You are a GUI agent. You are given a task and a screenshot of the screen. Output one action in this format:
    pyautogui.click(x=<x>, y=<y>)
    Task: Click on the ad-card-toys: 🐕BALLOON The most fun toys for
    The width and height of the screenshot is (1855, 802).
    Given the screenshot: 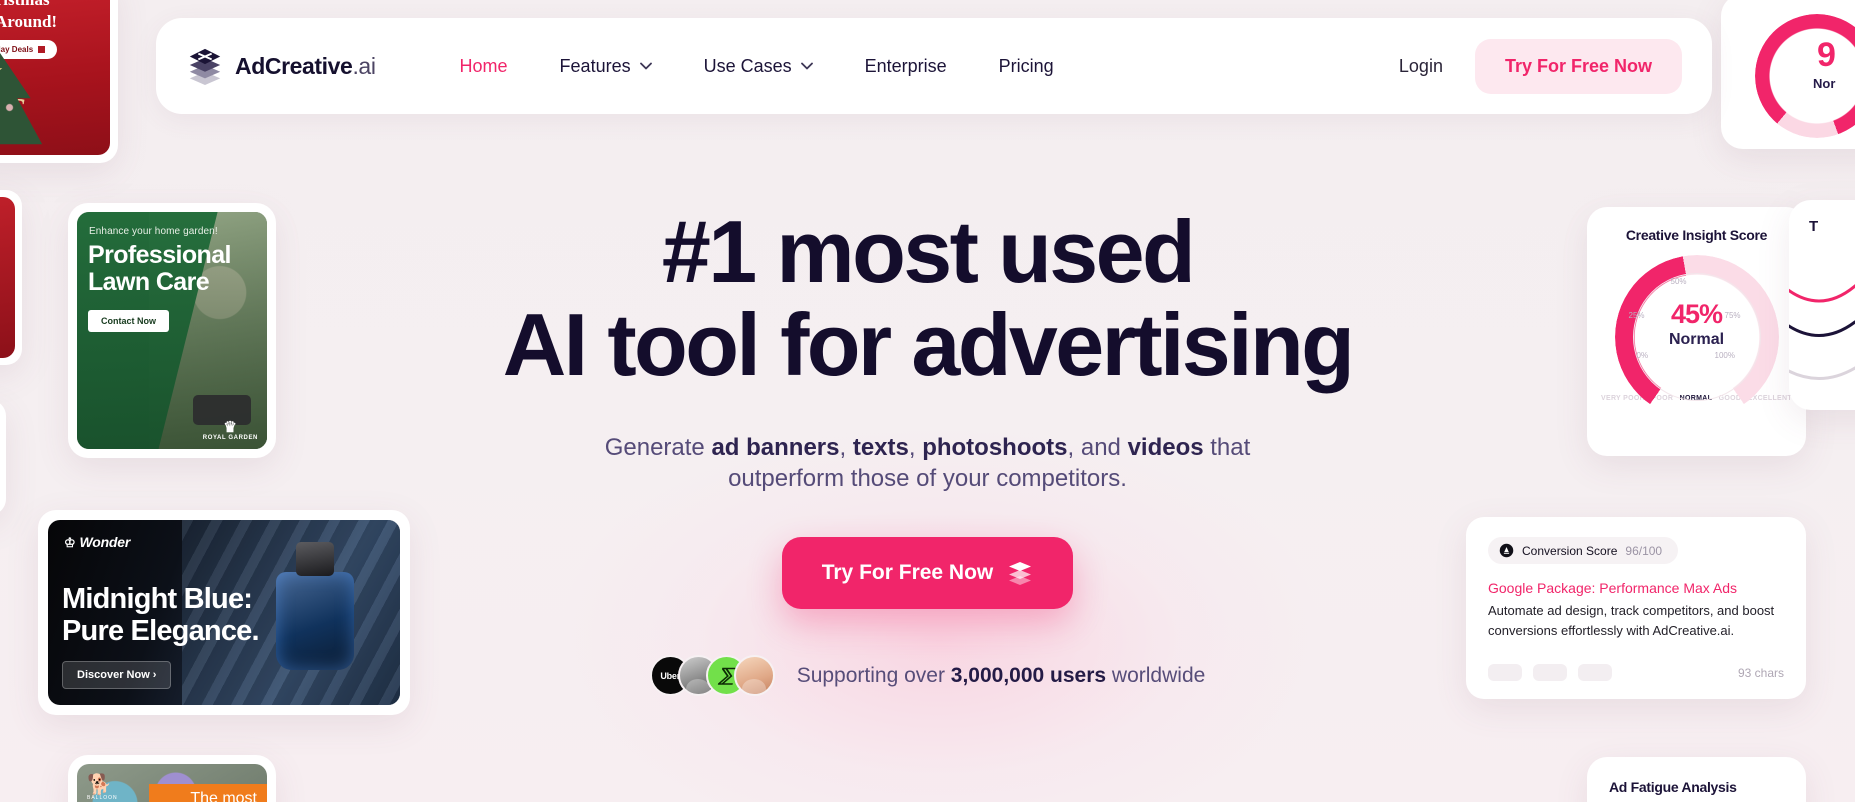 What is the action you would take?
    pyautogui.click(x=172, y=778)
    